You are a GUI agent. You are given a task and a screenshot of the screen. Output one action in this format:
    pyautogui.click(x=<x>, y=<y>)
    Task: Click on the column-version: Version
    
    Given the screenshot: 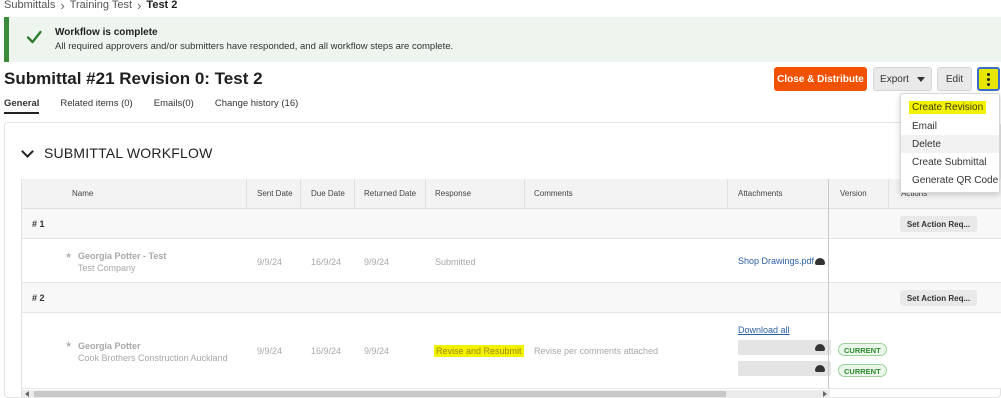 What is the action you would take?
    pyautogui.click(x=853, y=193)
    